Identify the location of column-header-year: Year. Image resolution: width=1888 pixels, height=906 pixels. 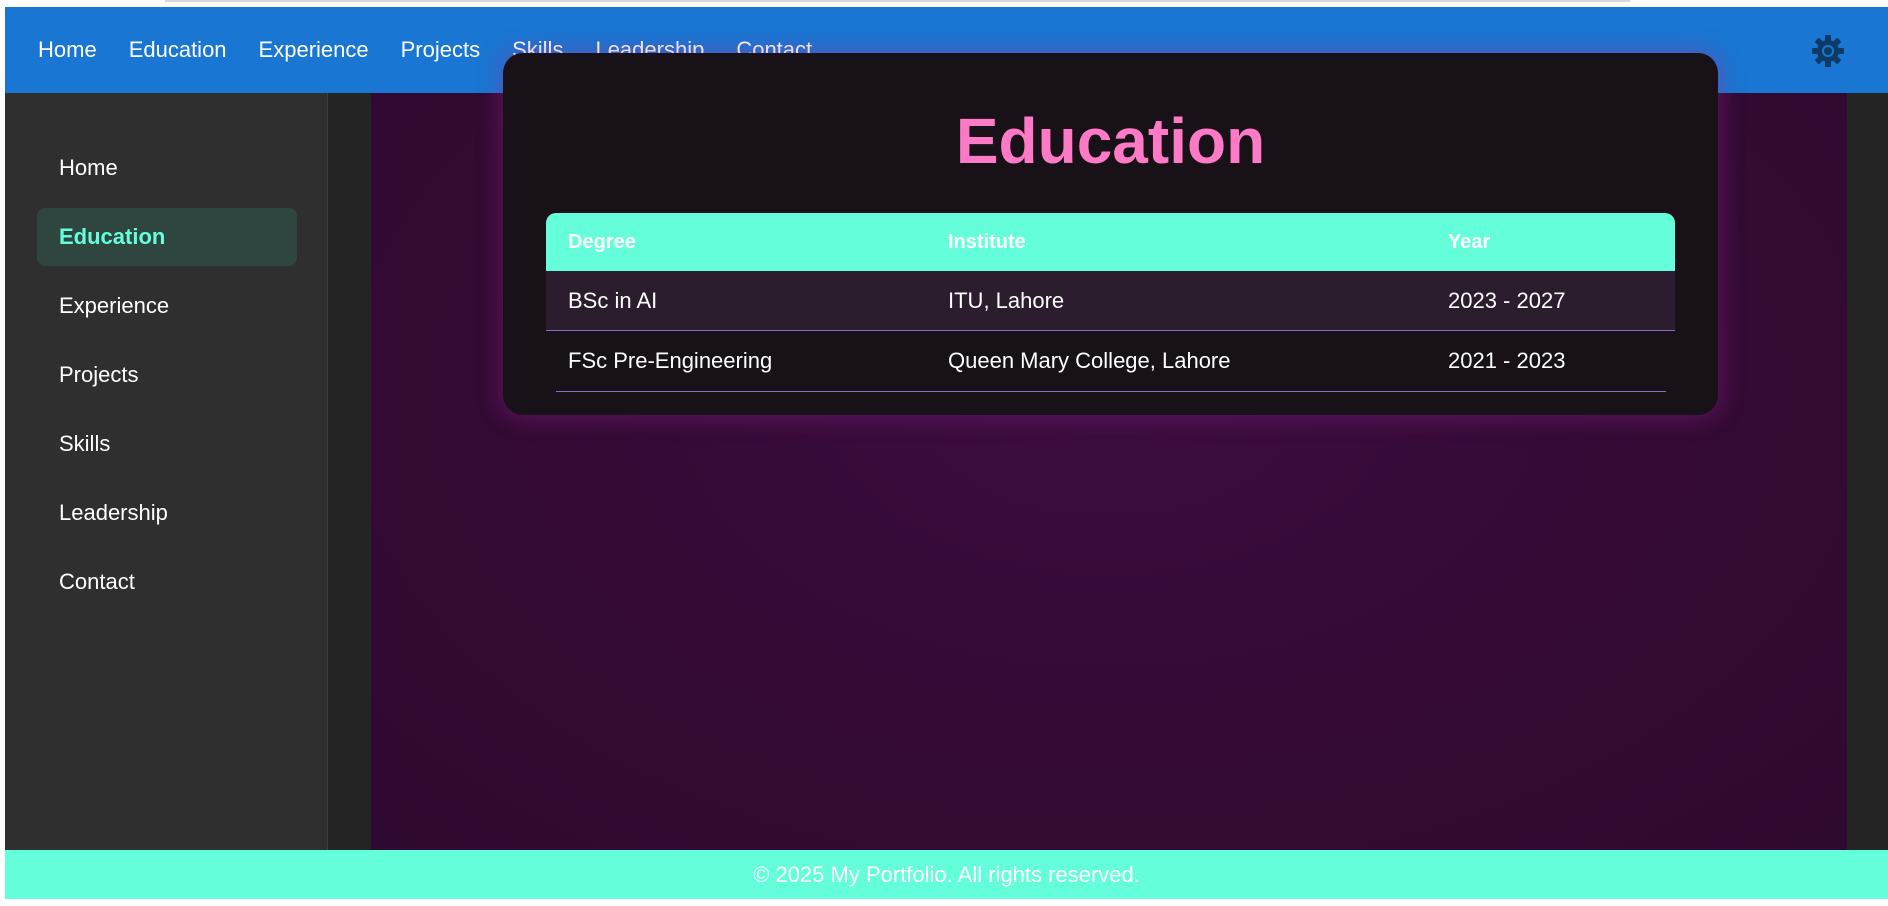
(1469, 241).